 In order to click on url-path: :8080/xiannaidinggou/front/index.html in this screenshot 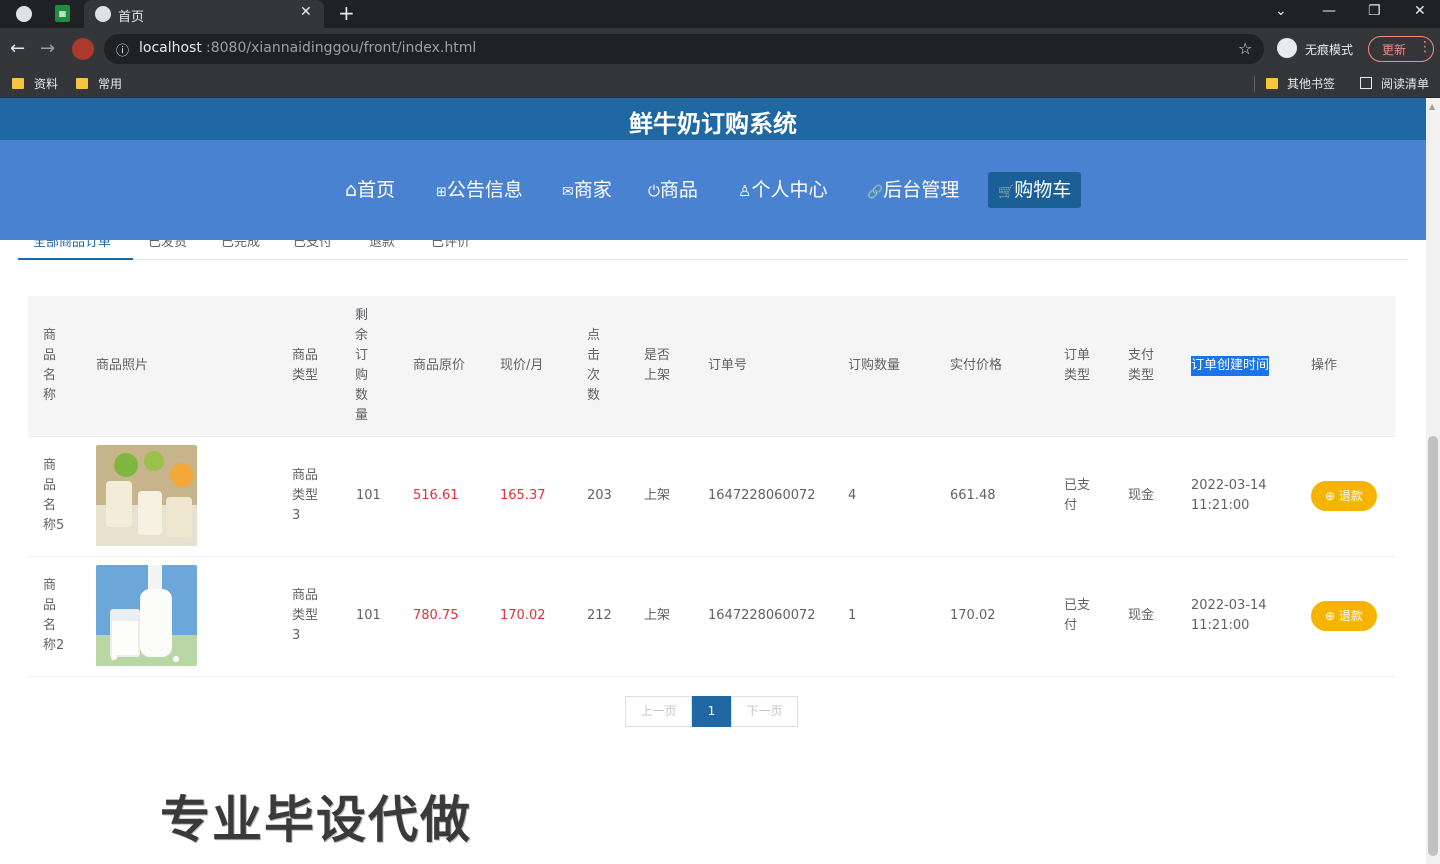, I will do `click(341, 48)`.